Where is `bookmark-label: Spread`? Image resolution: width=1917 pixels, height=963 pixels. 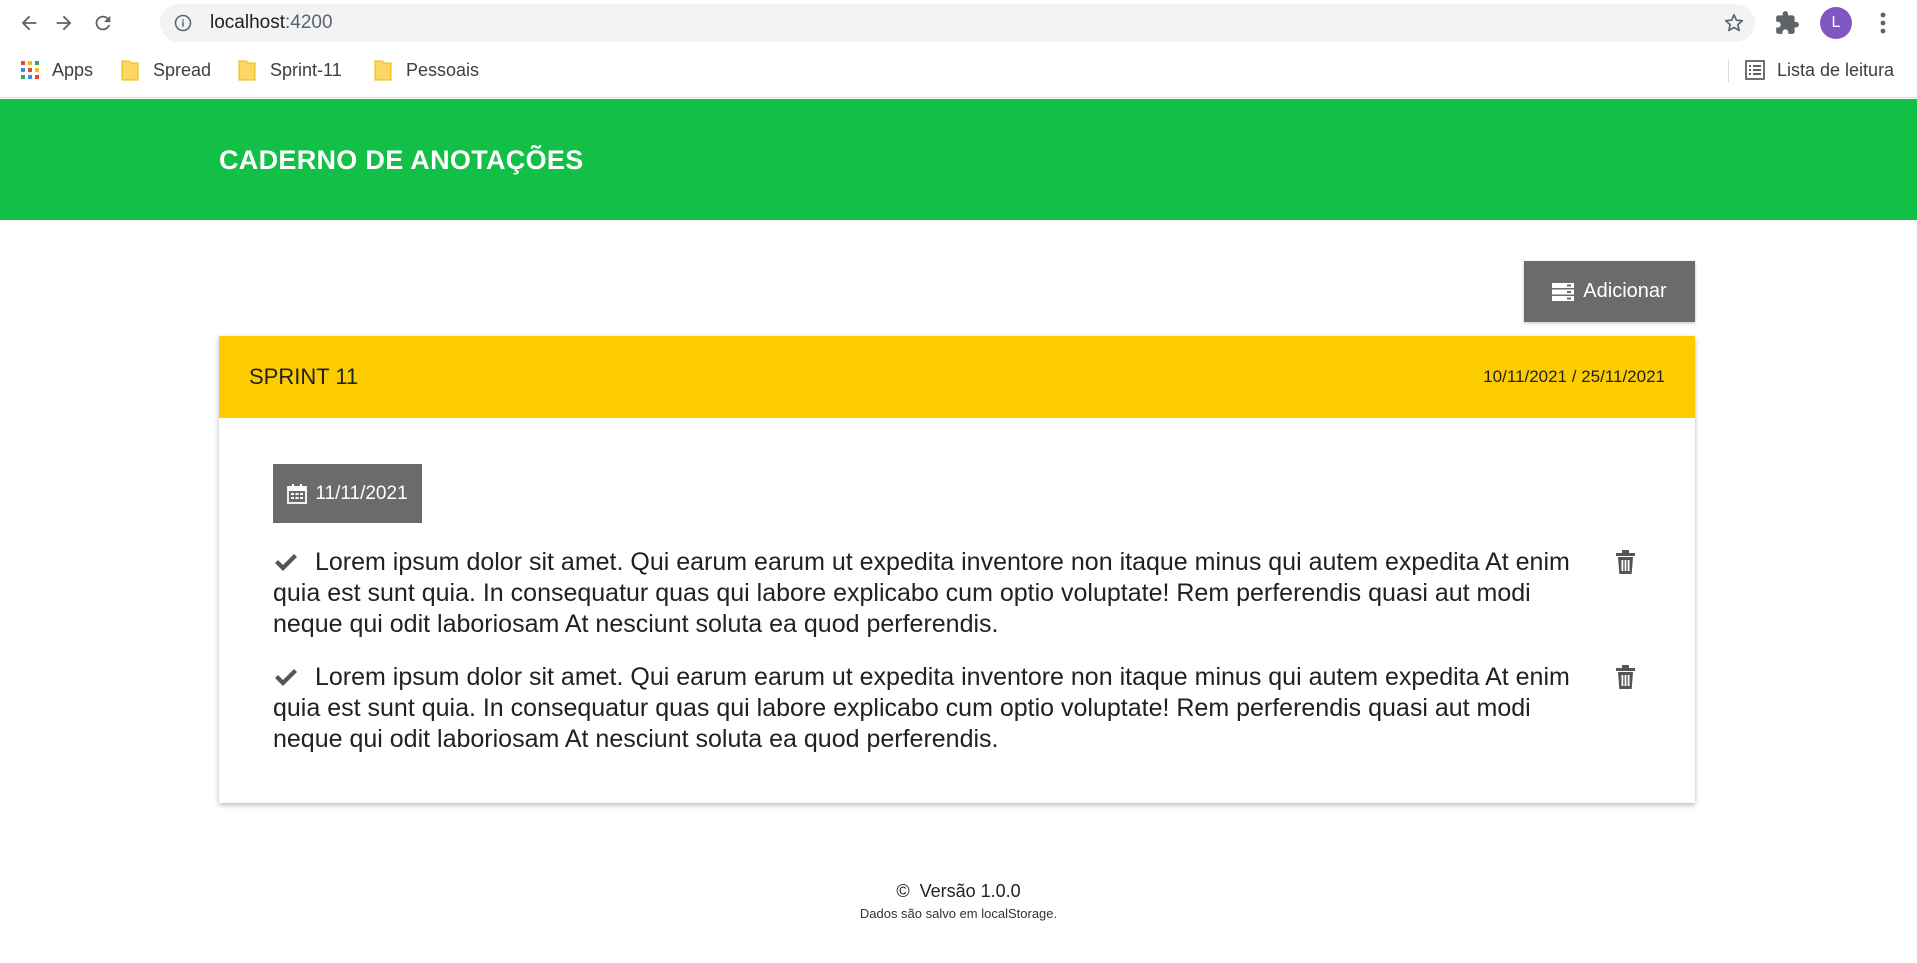
bookmark-label: Spread is located at coordinates (182, 69).